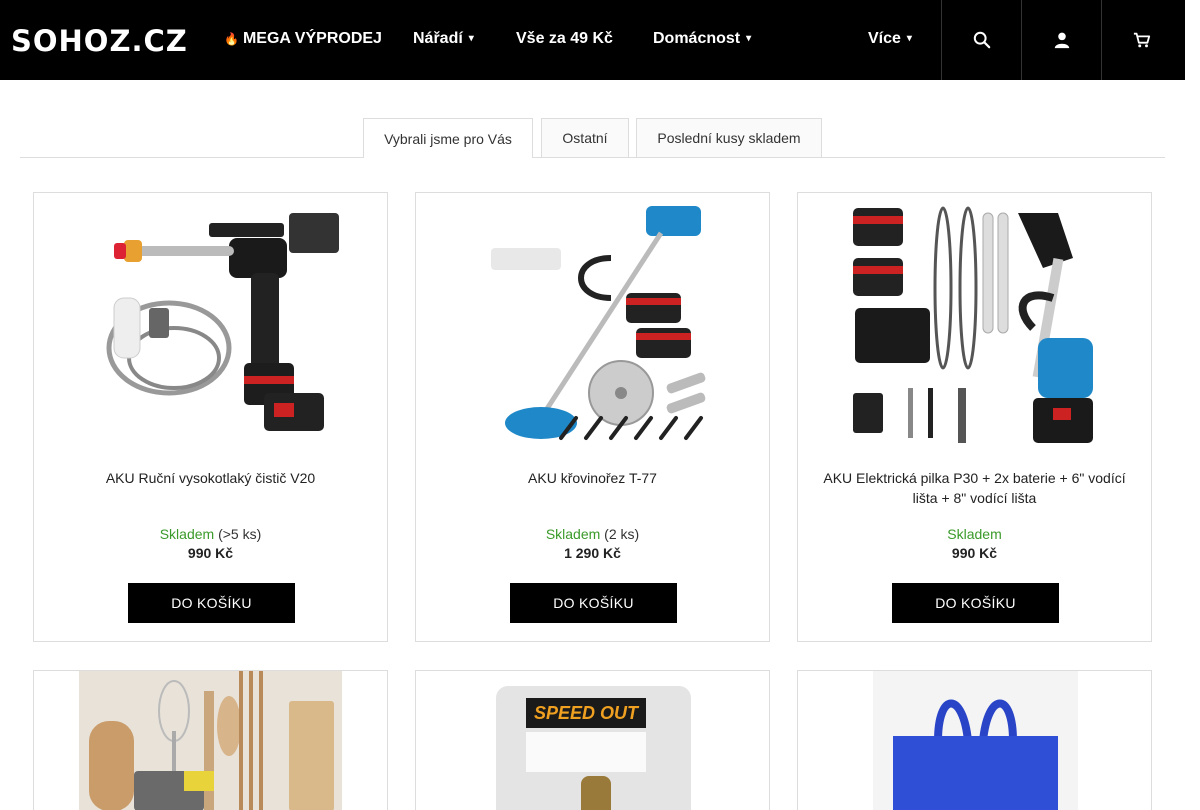 The height and width of the screenshot is (810, 1200). I want to click on nav-label: Nářadí, so click(438, 38).